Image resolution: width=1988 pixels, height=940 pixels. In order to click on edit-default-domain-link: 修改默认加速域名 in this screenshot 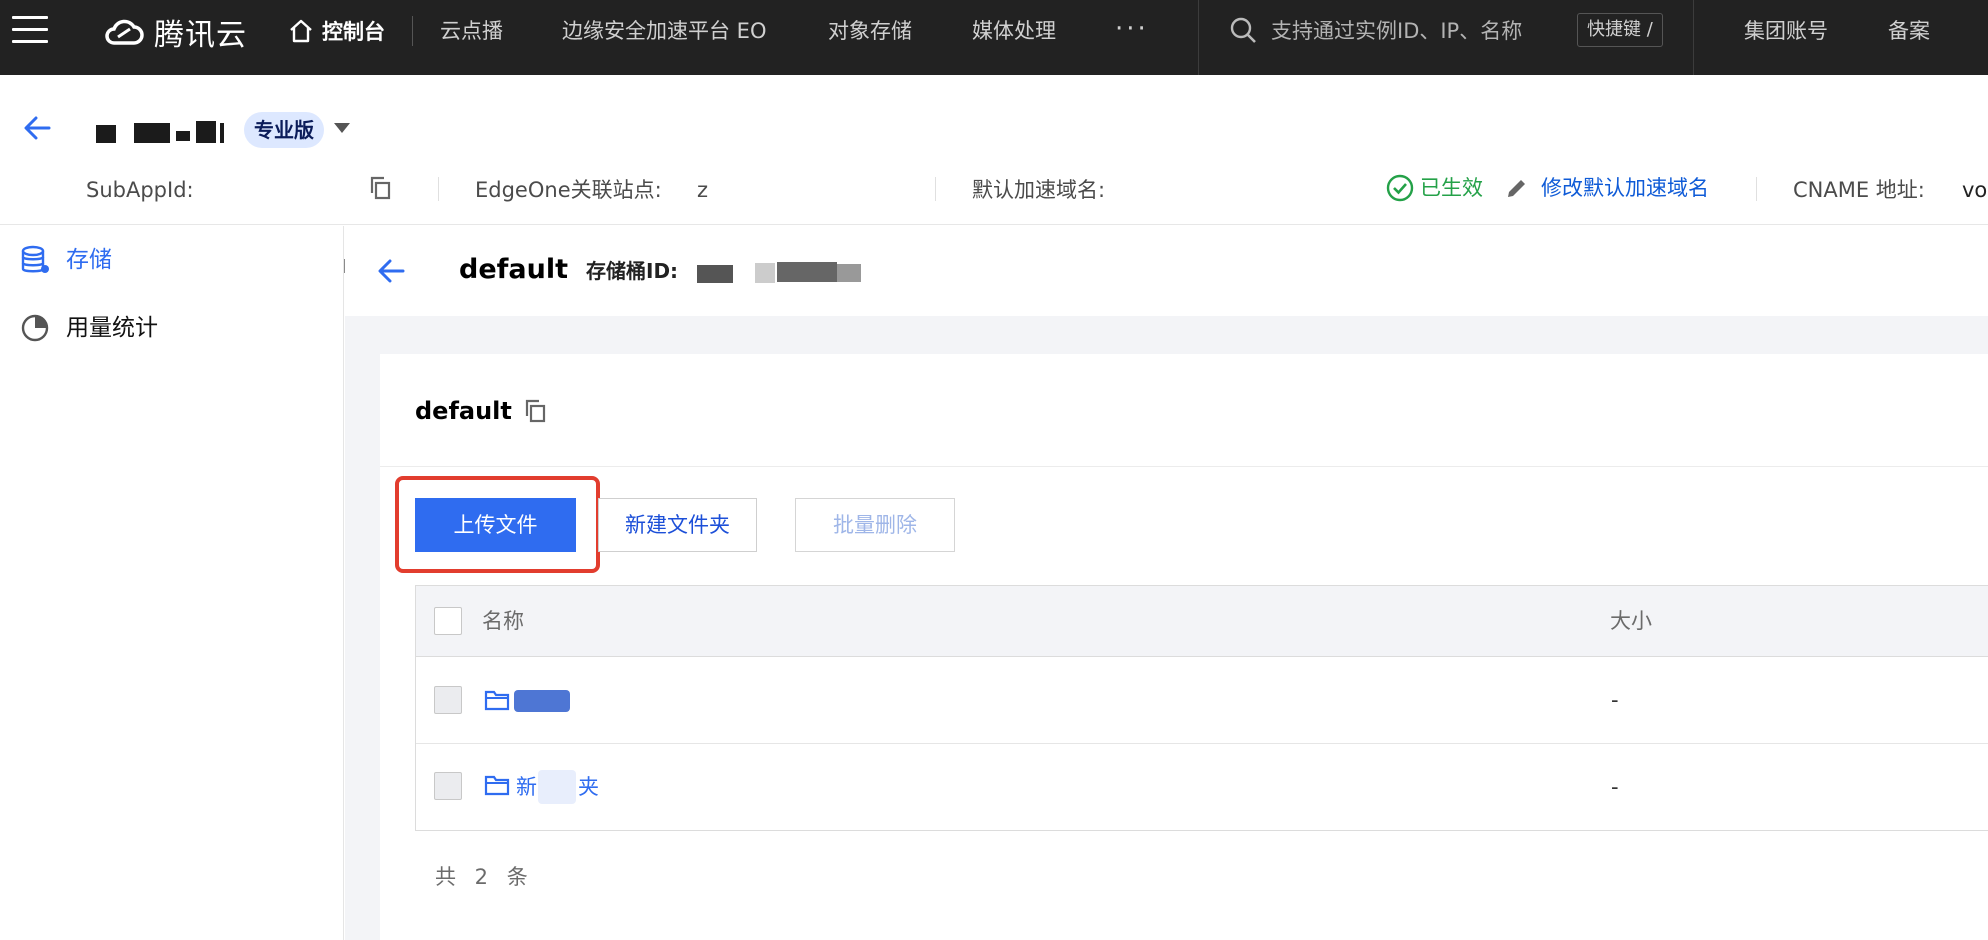, I will do `click(1607, 188)`.